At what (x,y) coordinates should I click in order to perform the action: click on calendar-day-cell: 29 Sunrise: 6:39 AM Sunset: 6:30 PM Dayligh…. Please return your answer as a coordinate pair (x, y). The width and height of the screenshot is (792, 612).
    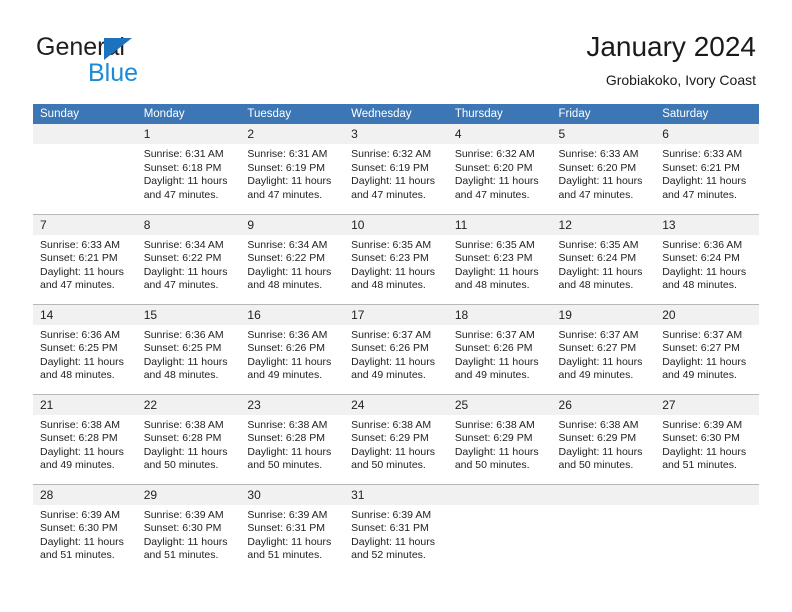
    Looking at the image, I should click on (188, 528).